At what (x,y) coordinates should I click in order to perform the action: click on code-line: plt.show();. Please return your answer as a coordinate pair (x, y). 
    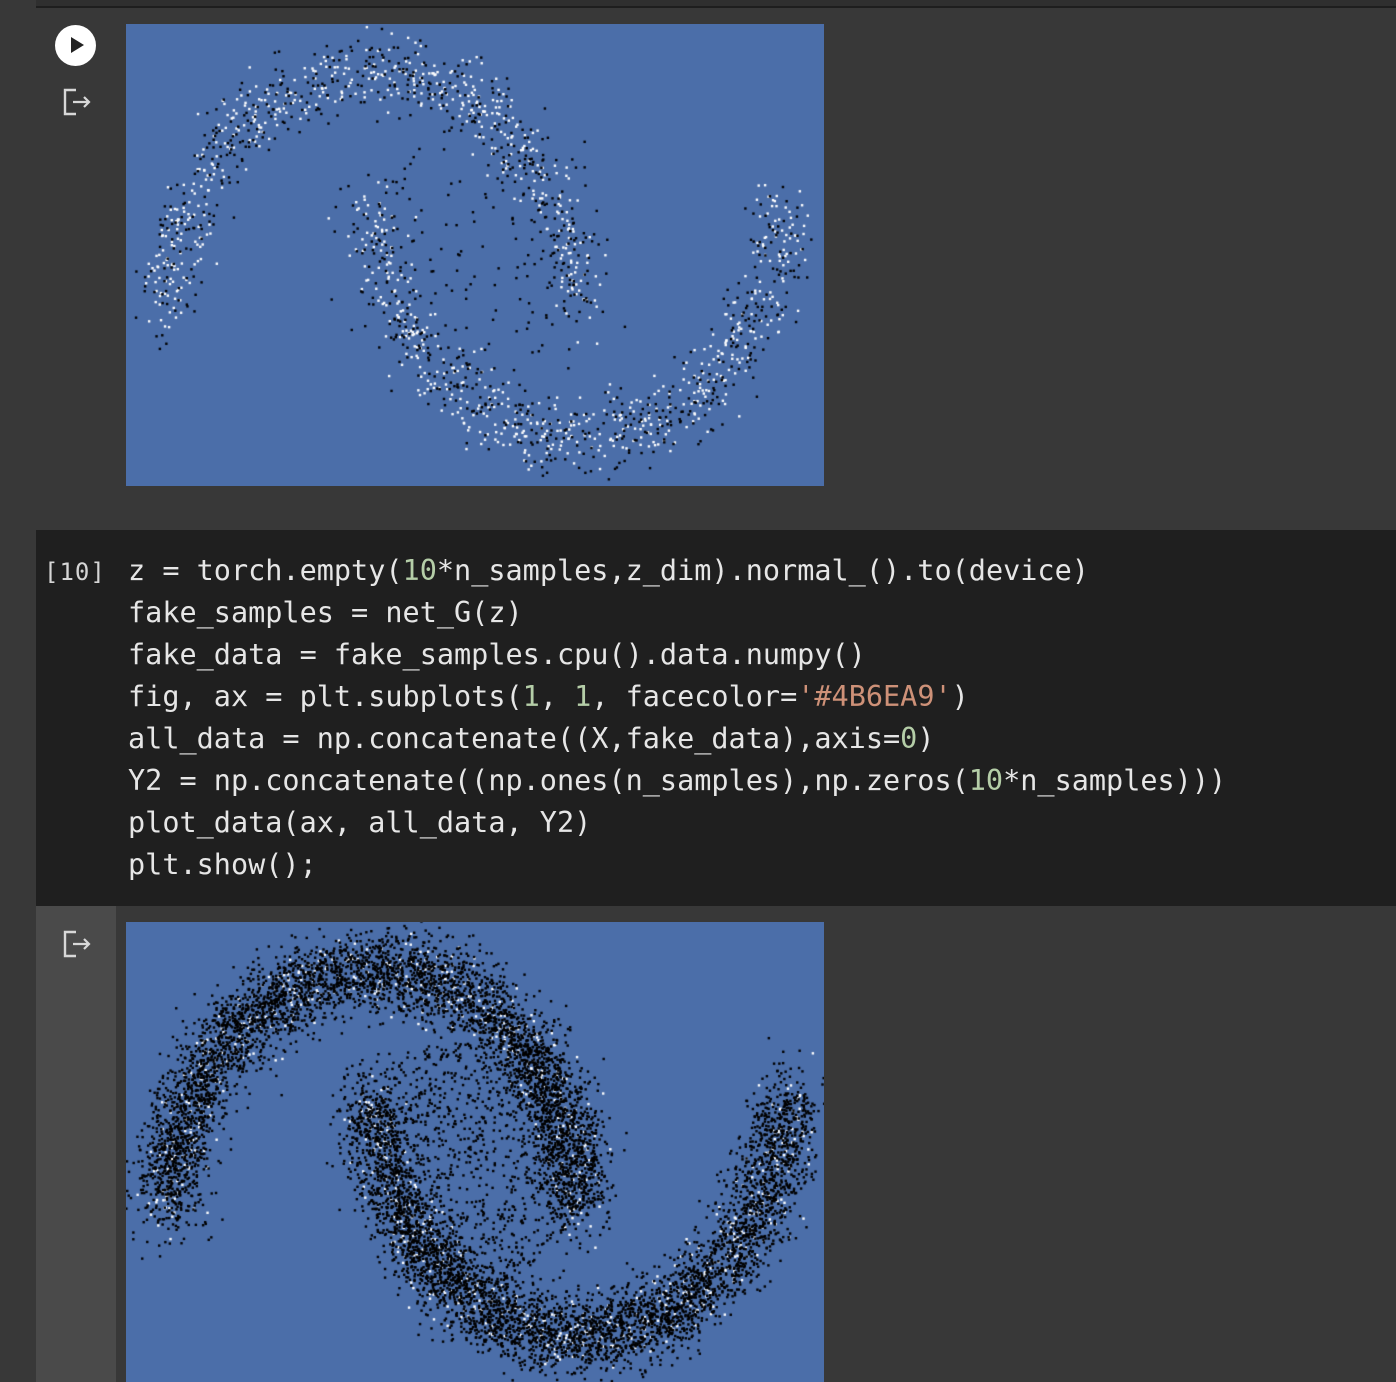
    Looking at the image, I should click on (222, 864).